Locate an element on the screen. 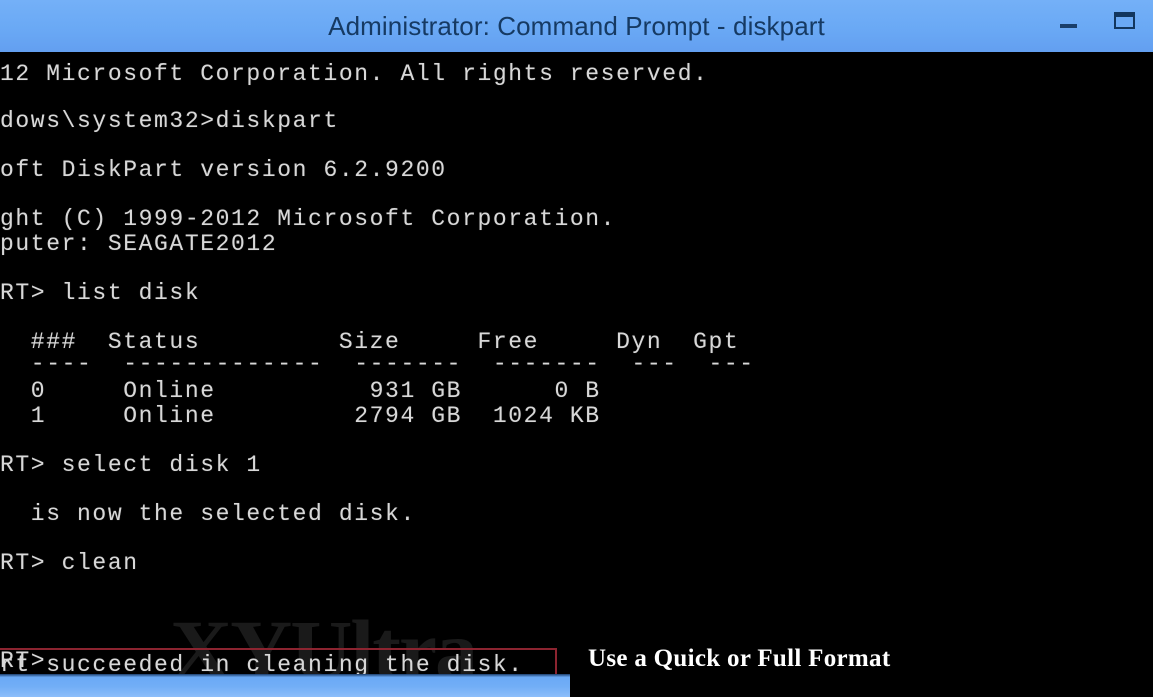  console-line-select-disk: RT> select disk 1 is located at coordinates (131, 465).